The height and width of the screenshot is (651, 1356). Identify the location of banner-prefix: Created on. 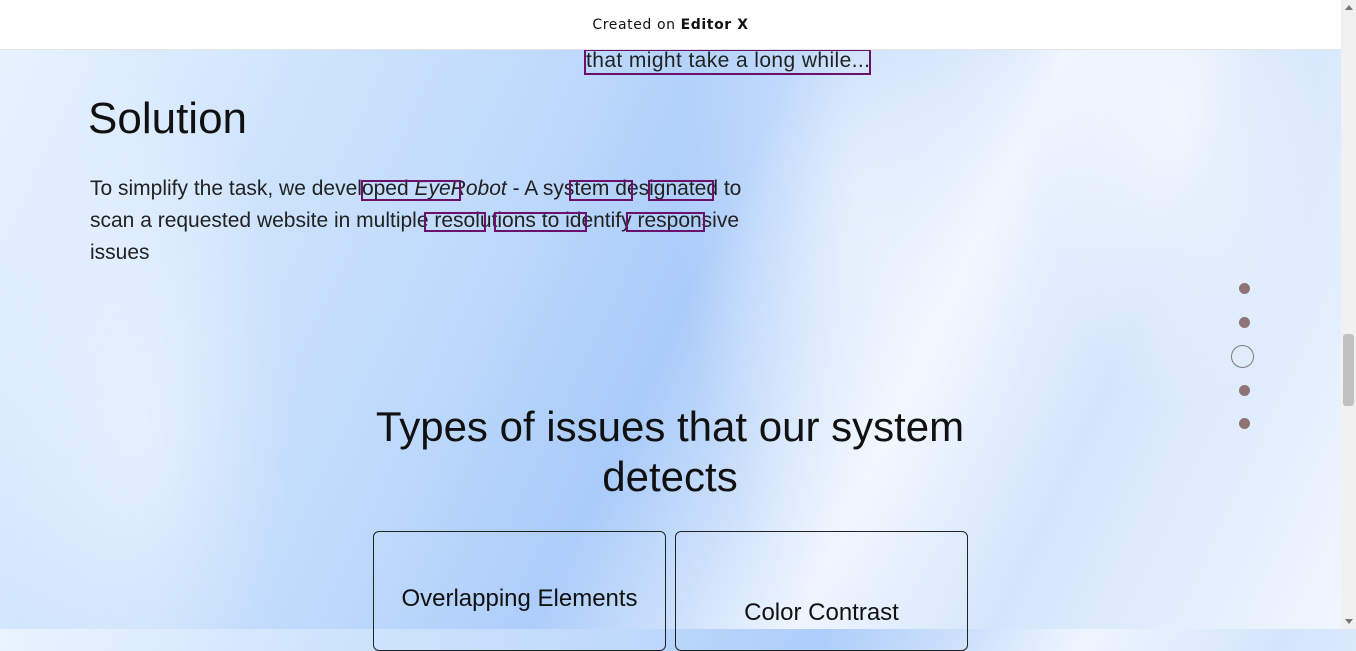
(634, 24).